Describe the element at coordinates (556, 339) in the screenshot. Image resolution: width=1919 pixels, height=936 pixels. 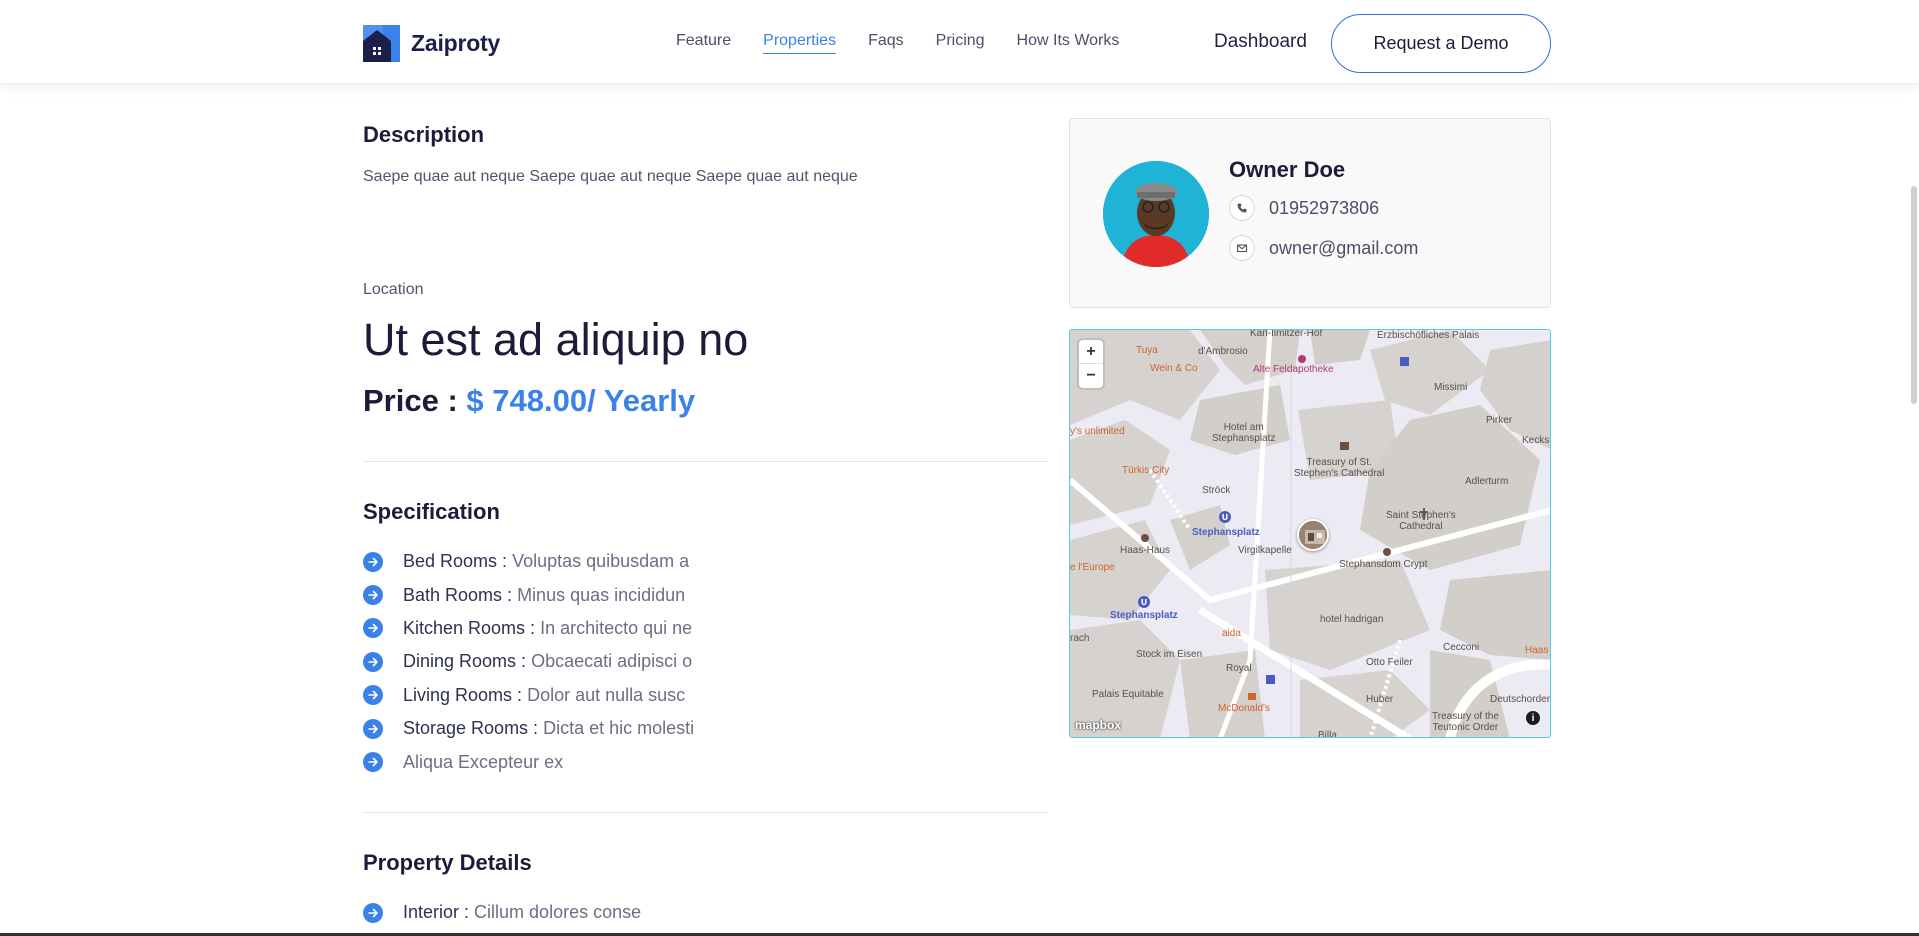
I see `property-title: Ut est ad aliquip no` at that location.